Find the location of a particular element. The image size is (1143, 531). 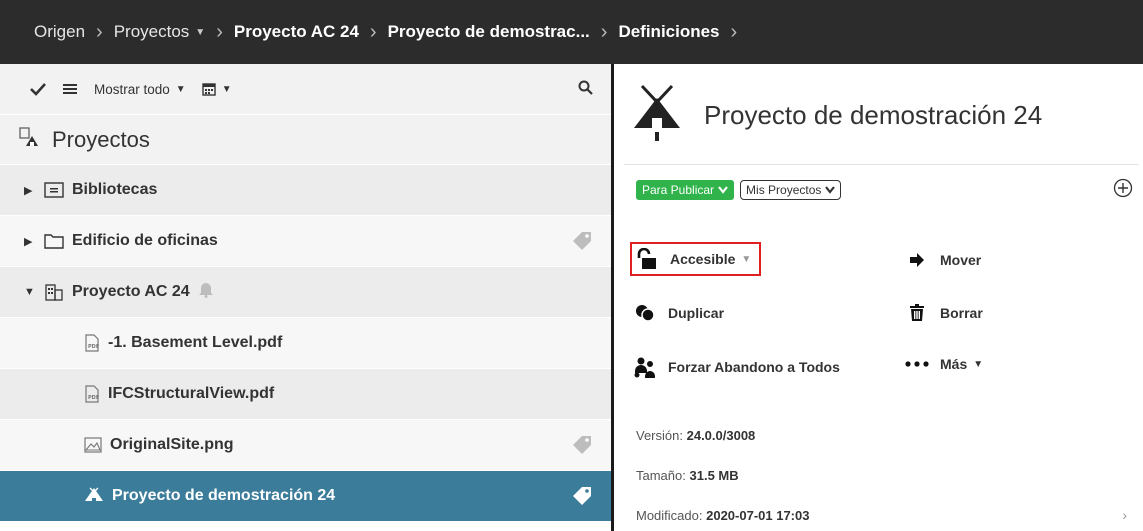

modified-label: Modificado: is located at coordinates (669, 515).